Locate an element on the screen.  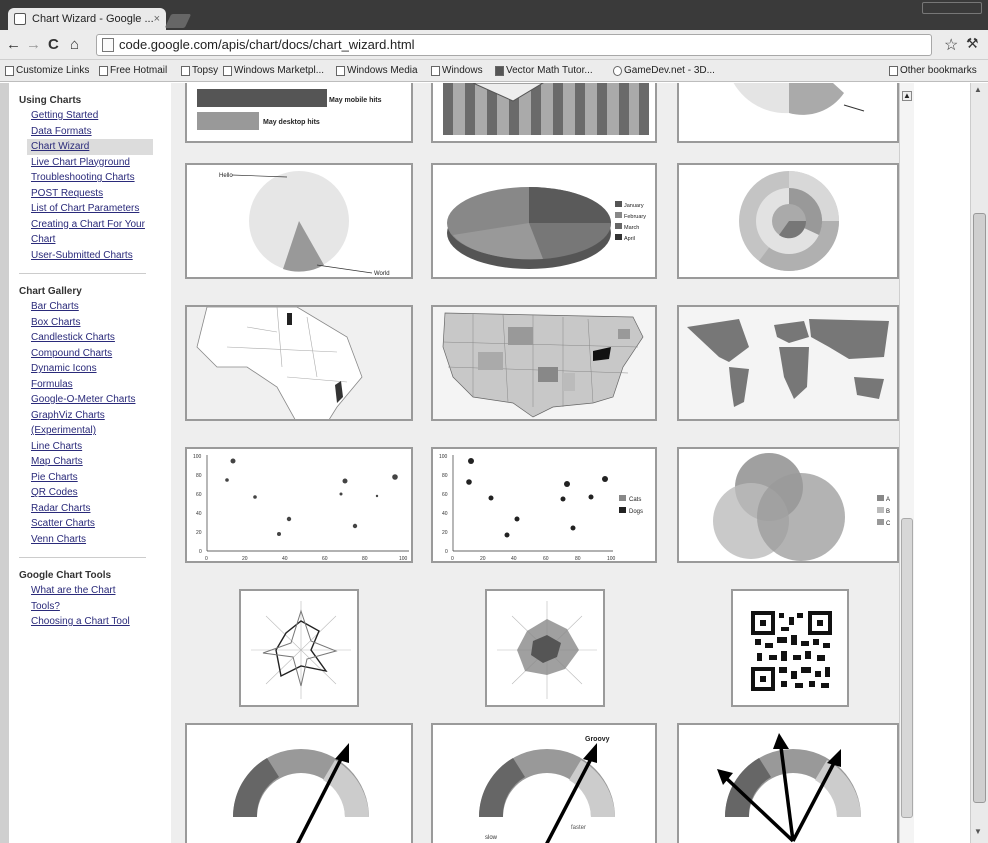
gallery-item-pie-3d: January February March April is located at coordinates (545, 223).